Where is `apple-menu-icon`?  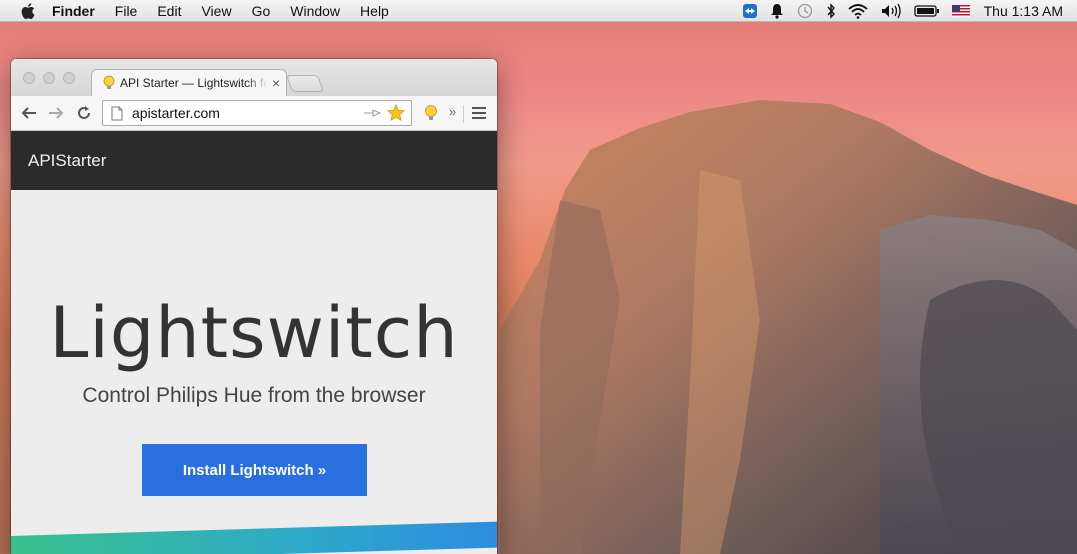 apple-menu-icon is located at coordinates (28, 11).